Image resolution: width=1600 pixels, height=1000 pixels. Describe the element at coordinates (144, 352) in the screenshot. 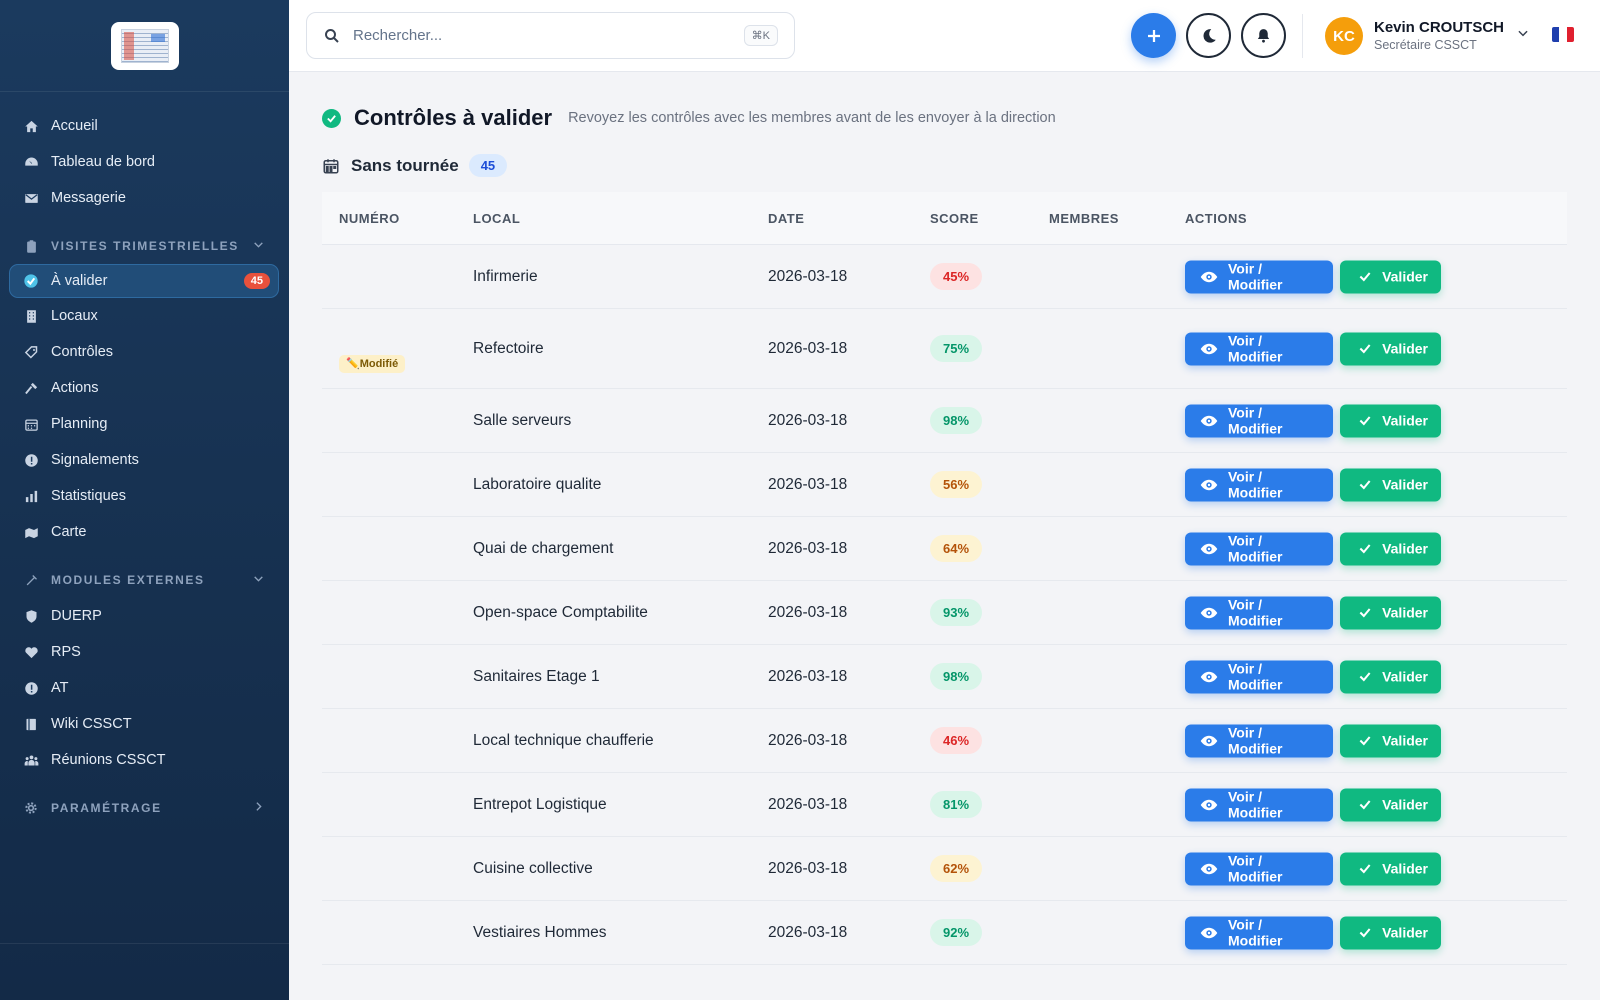

I see `sidebar-item-controles: Contrôles` at that location.